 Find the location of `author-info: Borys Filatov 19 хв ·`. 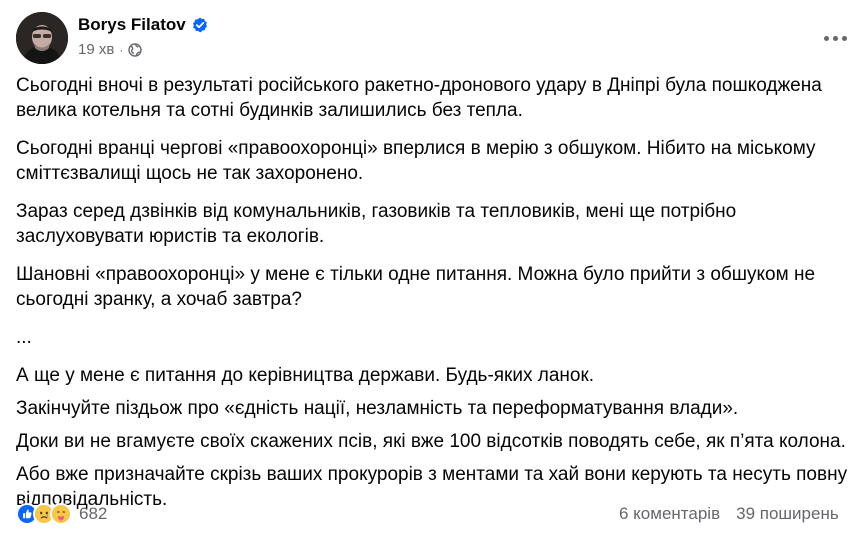

author-info: Borys Filatov 19 хв · is located at coordinates (143, 35).